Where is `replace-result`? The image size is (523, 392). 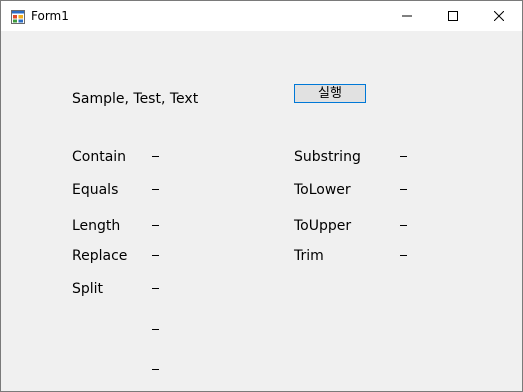
replace-result is located at coordinates (155, 255).